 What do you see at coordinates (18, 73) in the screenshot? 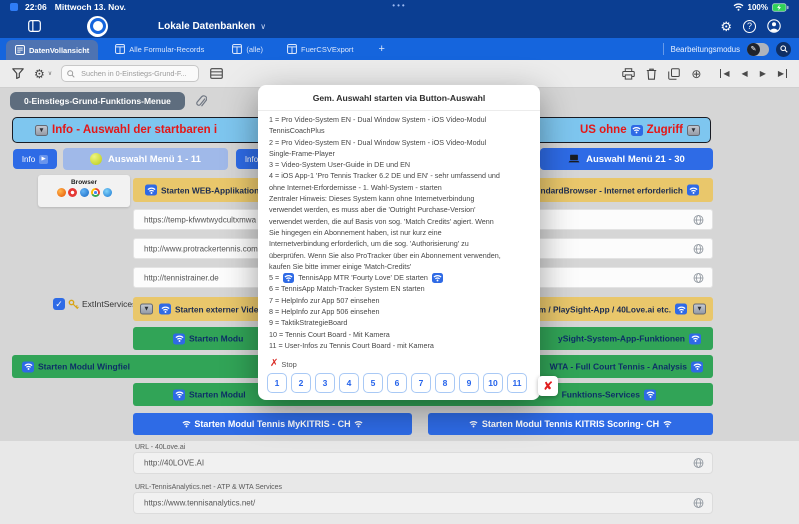
I see `filter-icon` at bounding box center [18, 73].